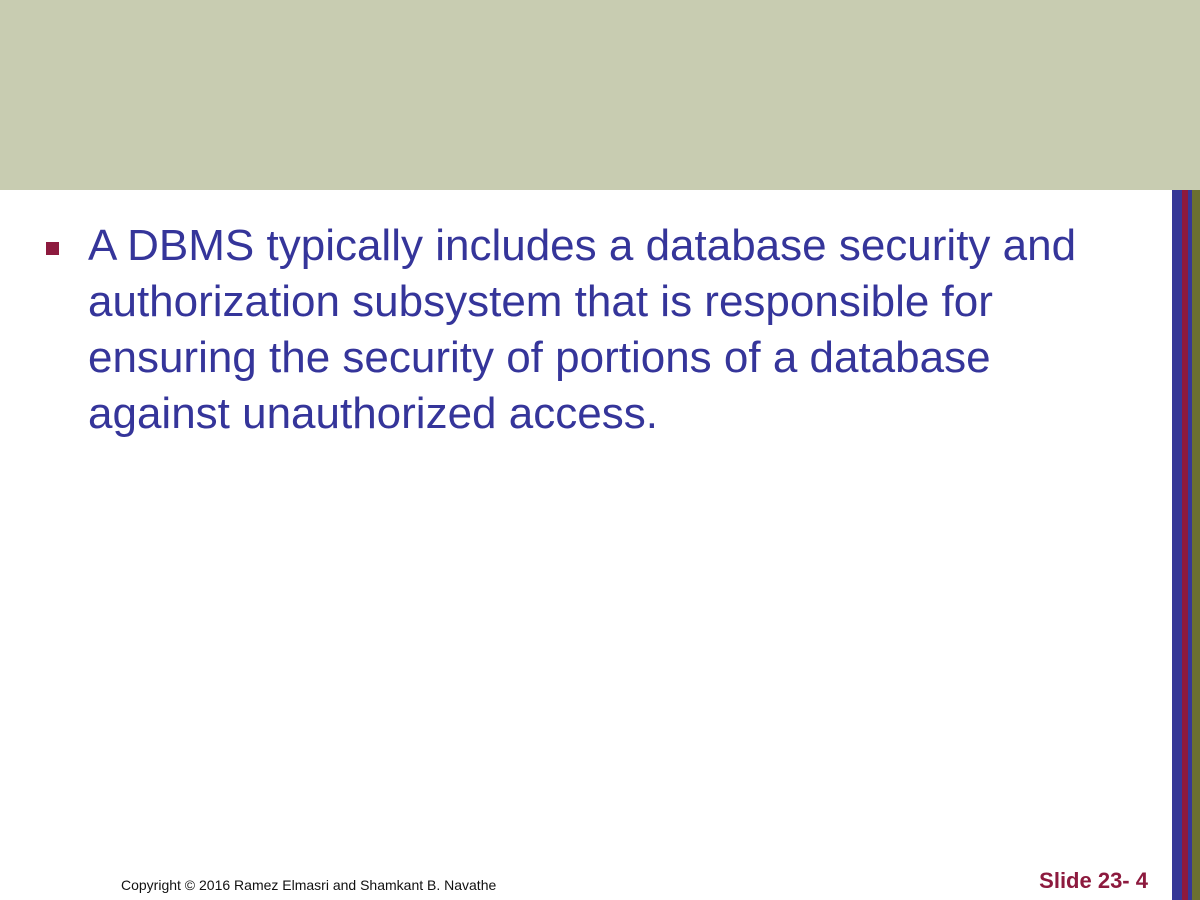  I want to click on square-bullet-icon, so click(52, 248).